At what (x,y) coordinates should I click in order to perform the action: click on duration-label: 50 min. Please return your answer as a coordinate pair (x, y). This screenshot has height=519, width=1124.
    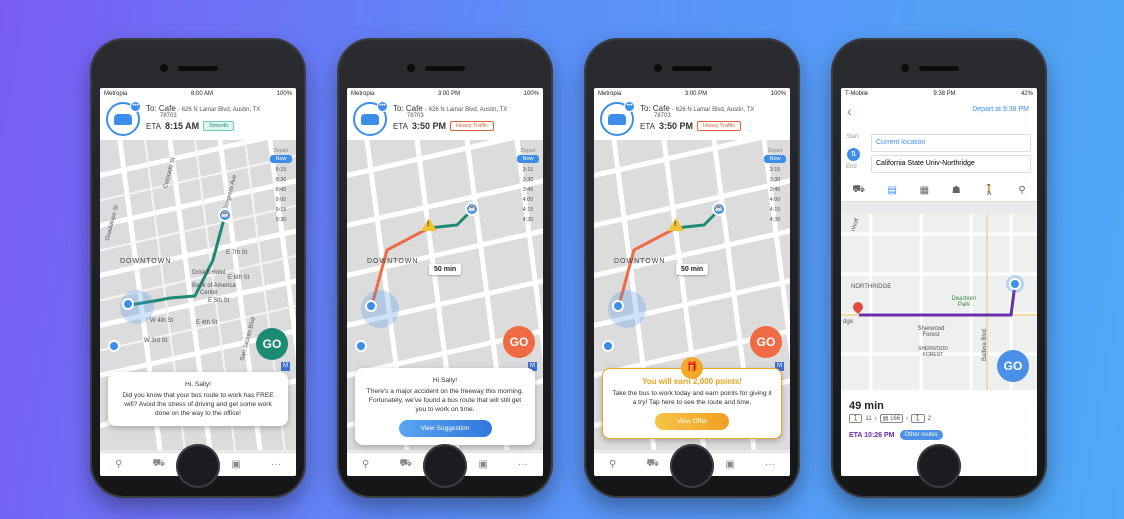
    Looking at the image, I should click on (445, 269).